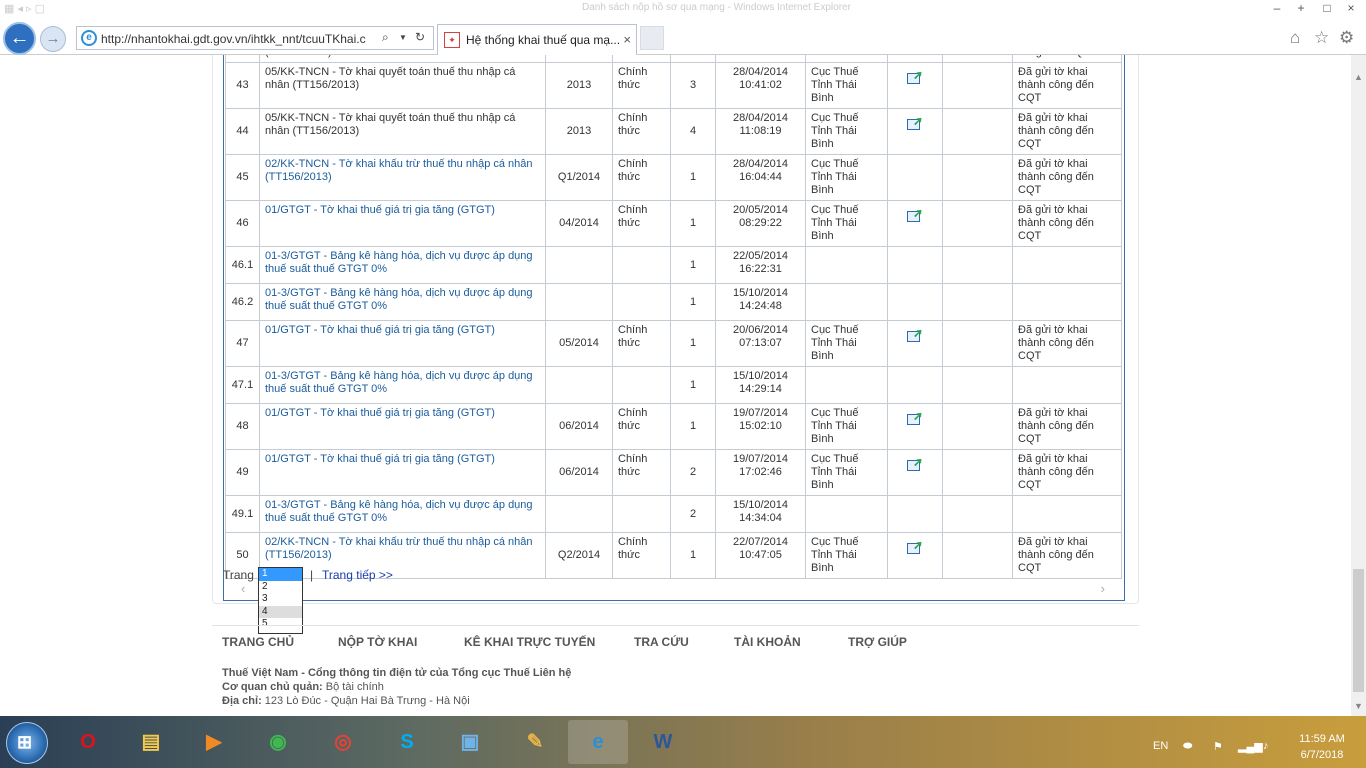  I want to click on footer-nav-submit: NỘP TỜ KHAI, so click(377, 642).